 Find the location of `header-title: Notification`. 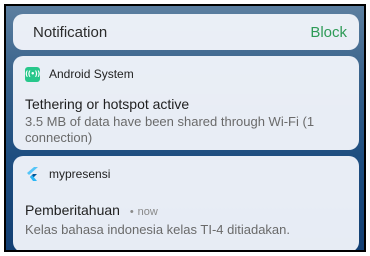

header-title: Notification is located at coordinates (70, 32).